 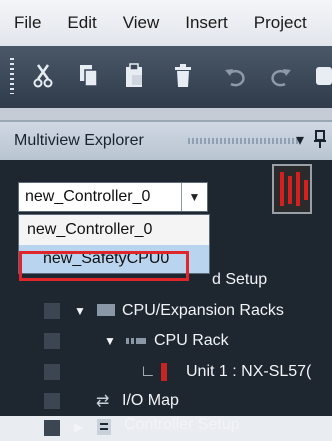 I want to click on menu-insert: Insert, so click(x=206, y=23).